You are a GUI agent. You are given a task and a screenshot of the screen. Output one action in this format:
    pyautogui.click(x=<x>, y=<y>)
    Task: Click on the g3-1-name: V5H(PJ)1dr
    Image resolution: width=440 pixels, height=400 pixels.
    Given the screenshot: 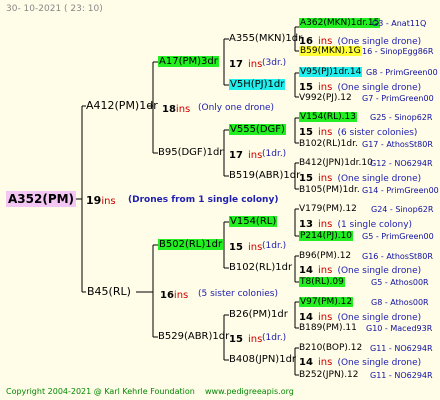 What is the action you would take?
    pyautogui.click(x=257, y=85)
    